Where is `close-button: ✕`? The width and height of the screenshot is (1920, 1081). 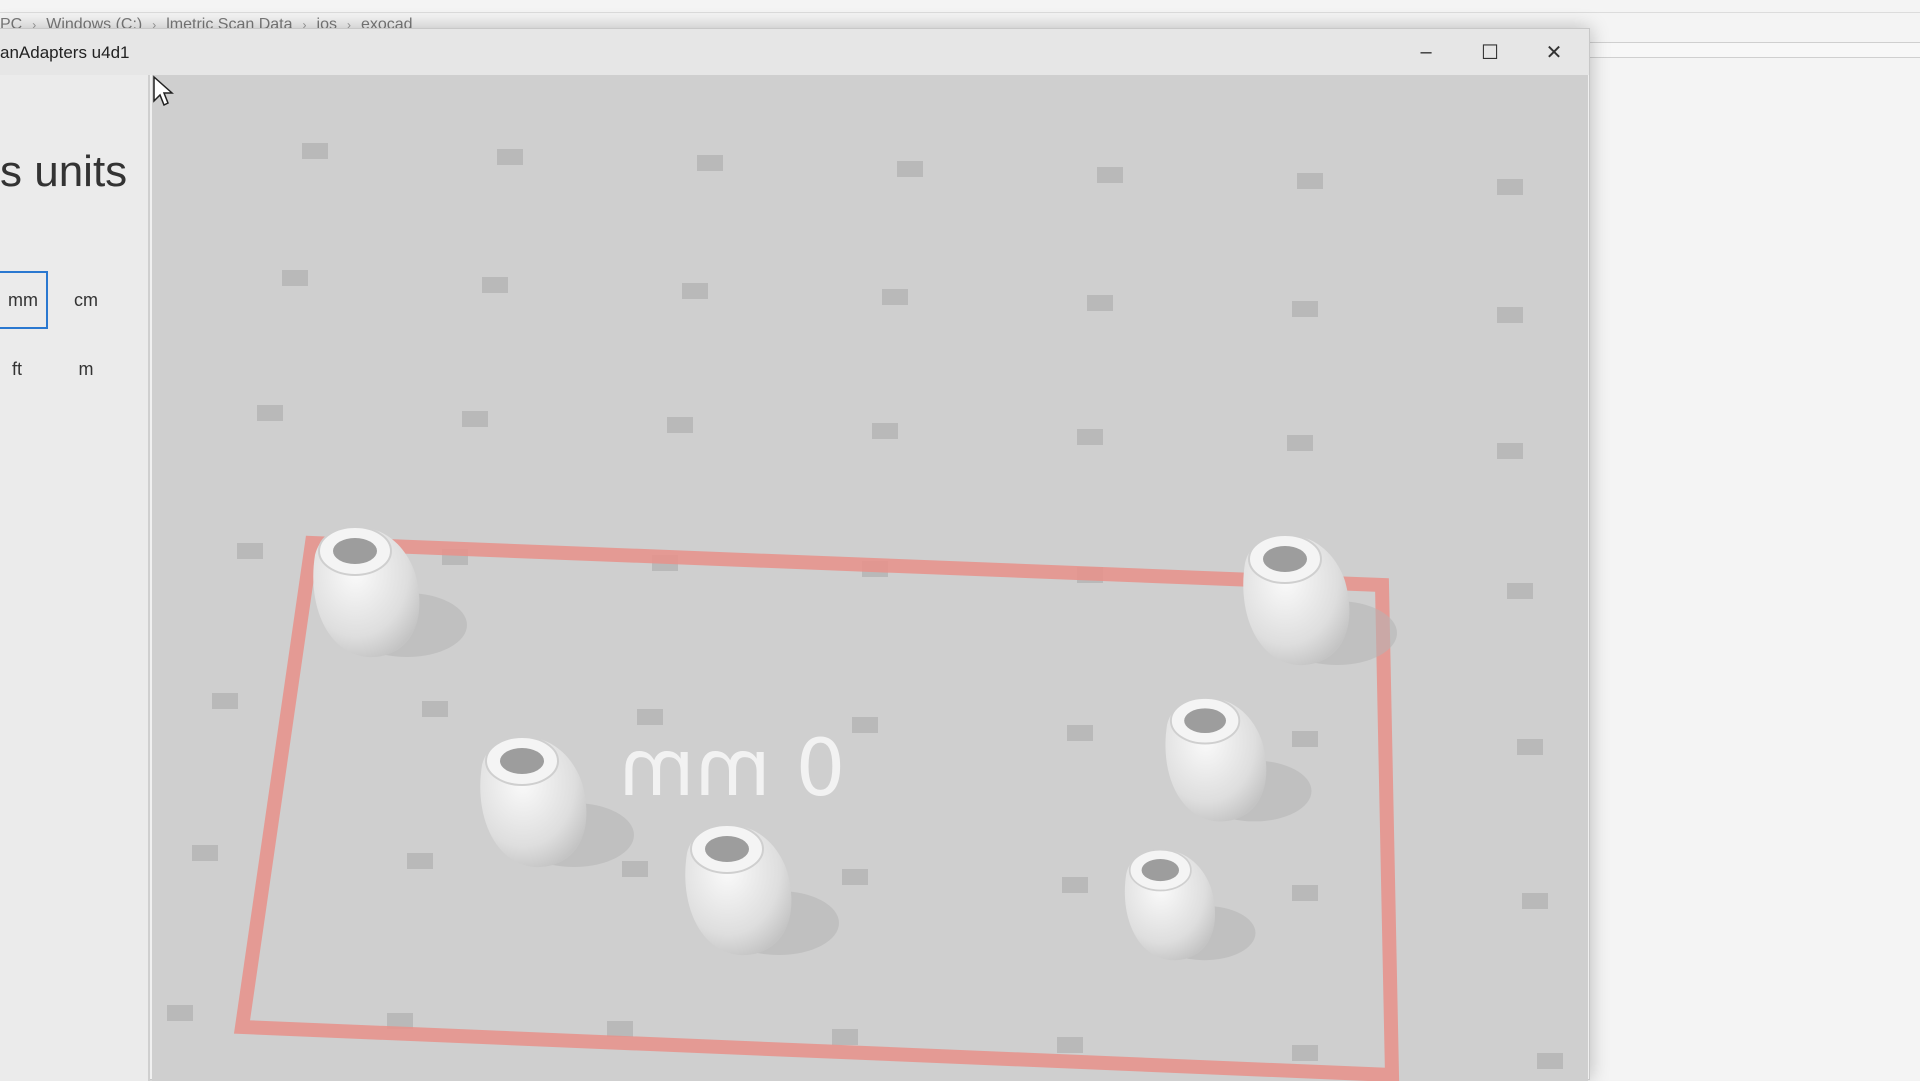 close-button: ✕ is located at coordinates (1554, 52).